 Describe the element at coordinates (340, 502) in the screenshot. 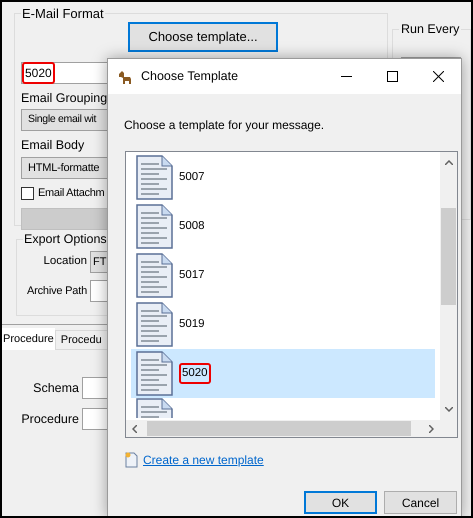

I see `dialog-button: OK` at that location.